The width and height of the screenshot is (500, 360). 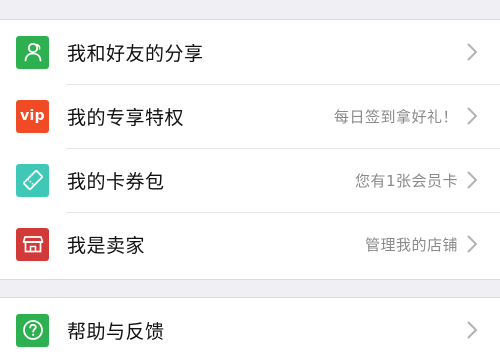 What do you see at coordinates (32, 52) in the screenshot?
I see `friends-share-icon` at bounding box center [32, 52].